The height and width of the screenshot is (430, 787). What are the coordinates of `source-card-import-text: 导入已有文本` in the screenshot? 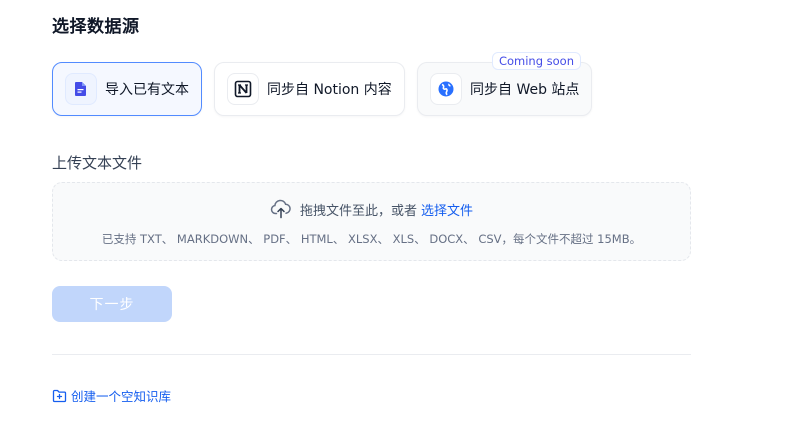 It's located at (127, 89).